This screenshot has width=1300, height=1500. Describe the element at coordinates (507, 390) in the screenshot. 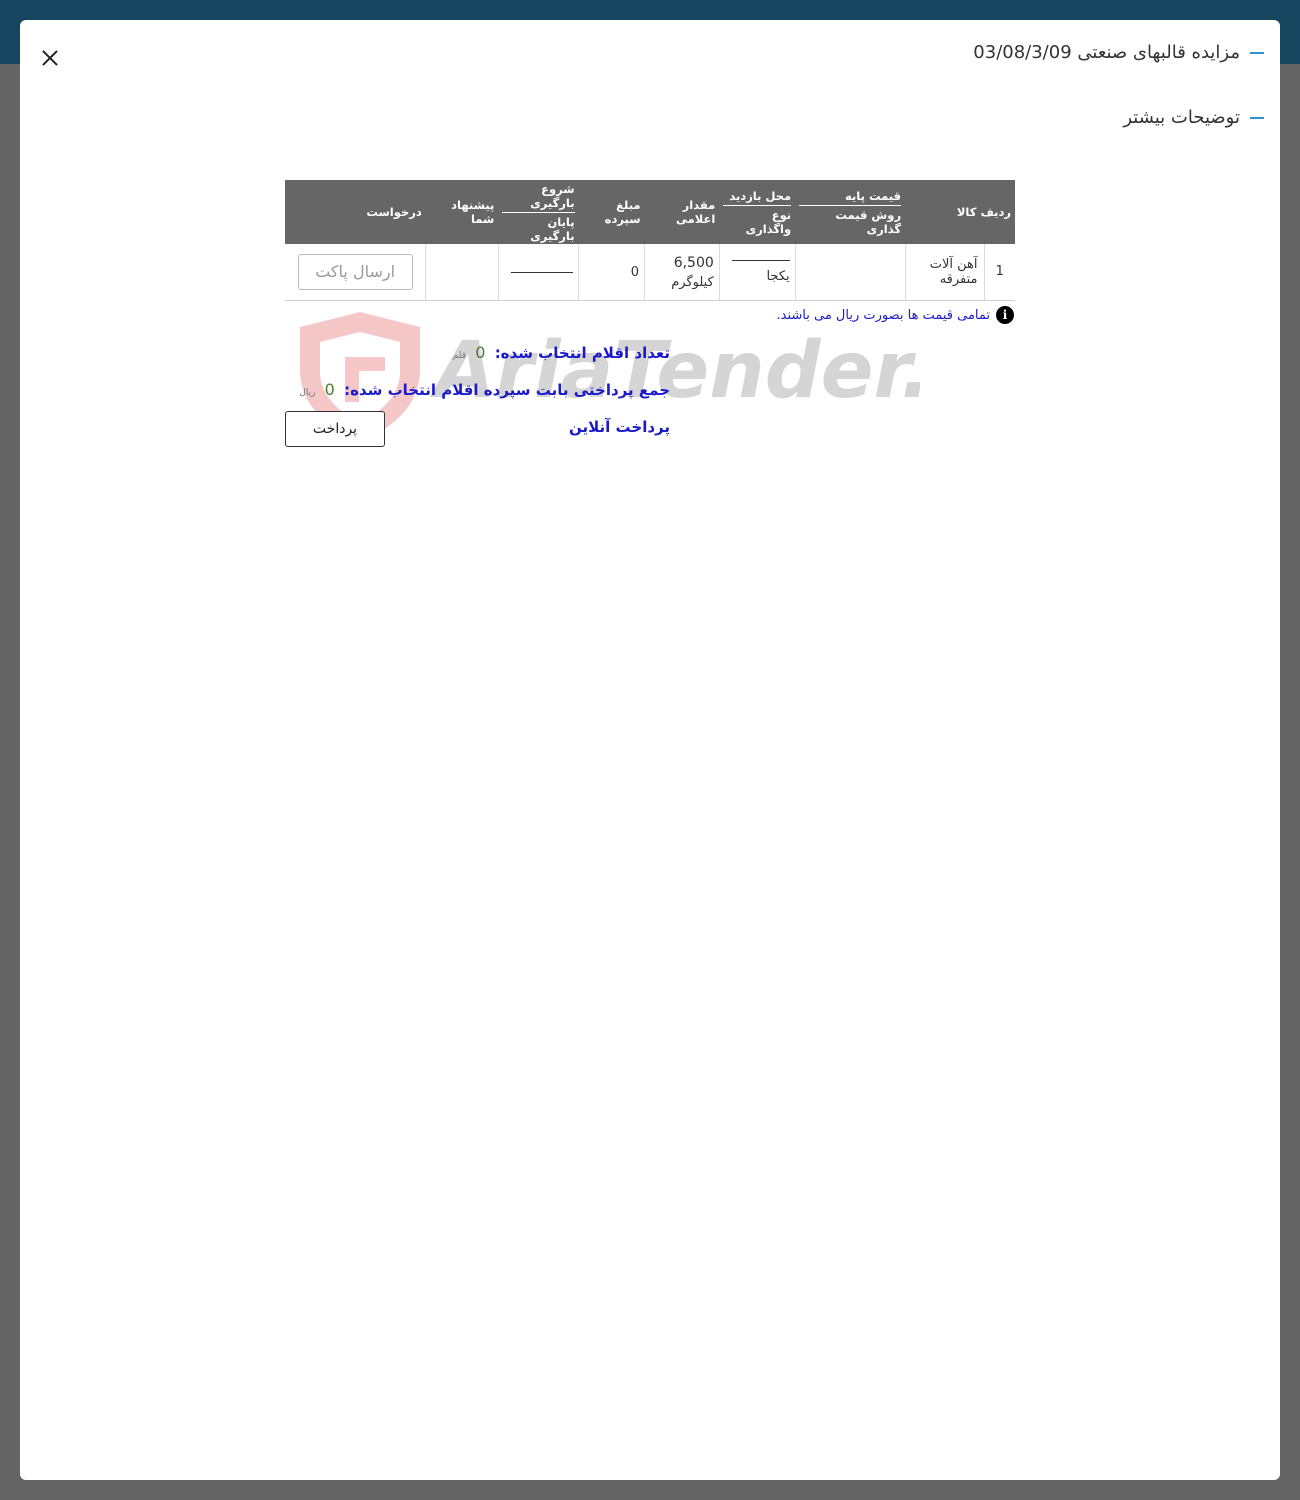

I see `deposit-total-label: جمع پرداختی بابت سپرده اقلام انتخاب شده:` at that location.